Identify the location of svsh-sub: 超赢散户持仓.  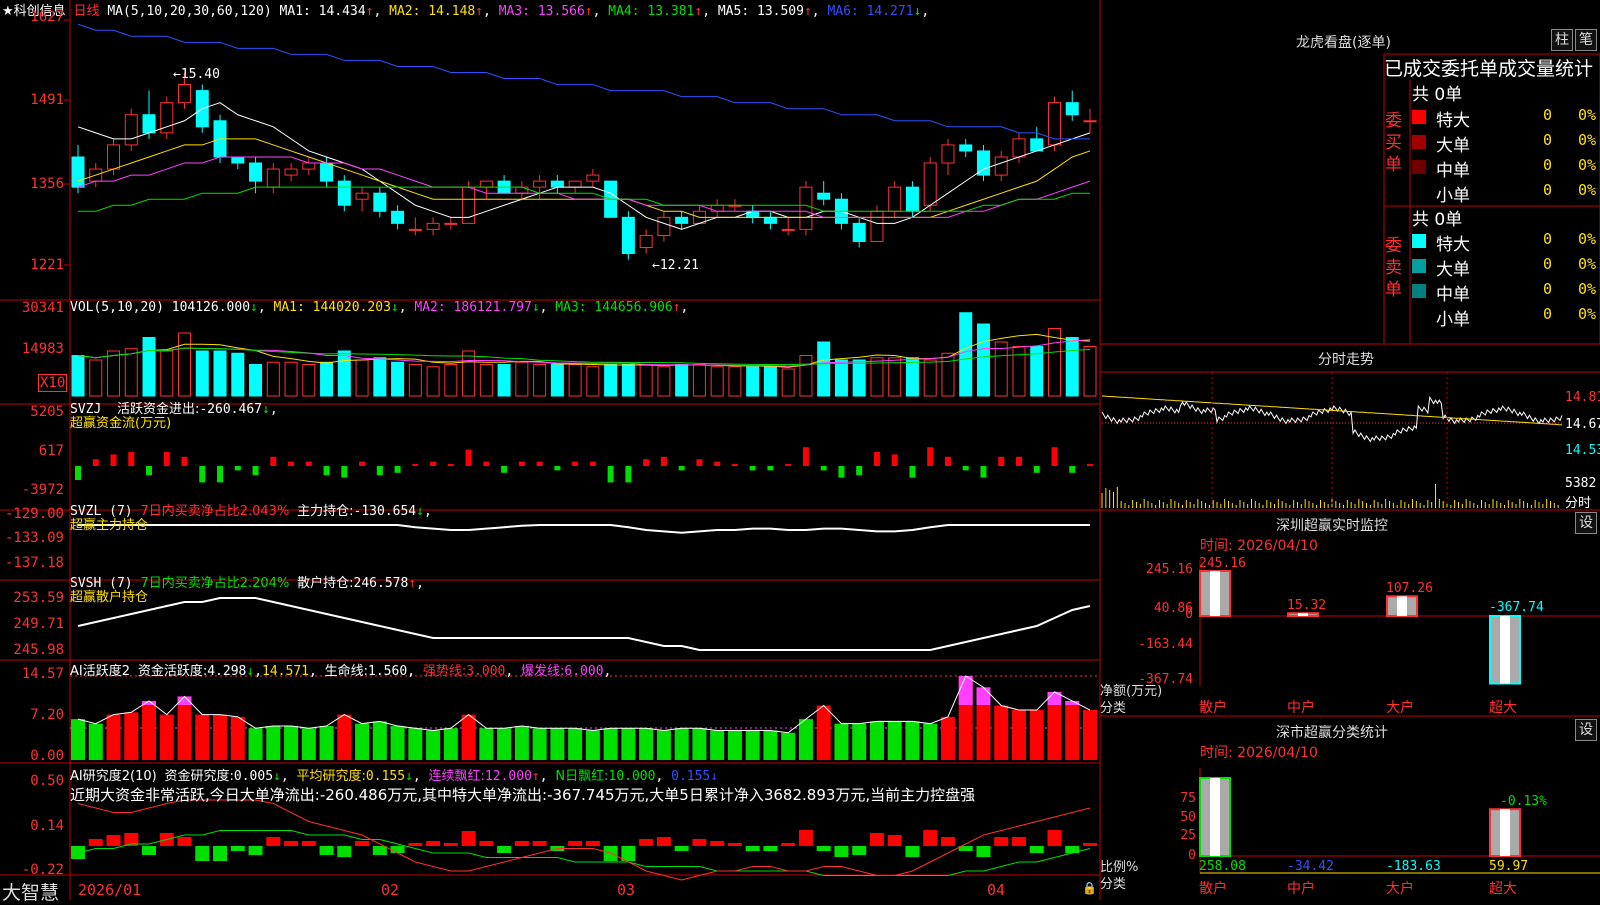
(109, 597).